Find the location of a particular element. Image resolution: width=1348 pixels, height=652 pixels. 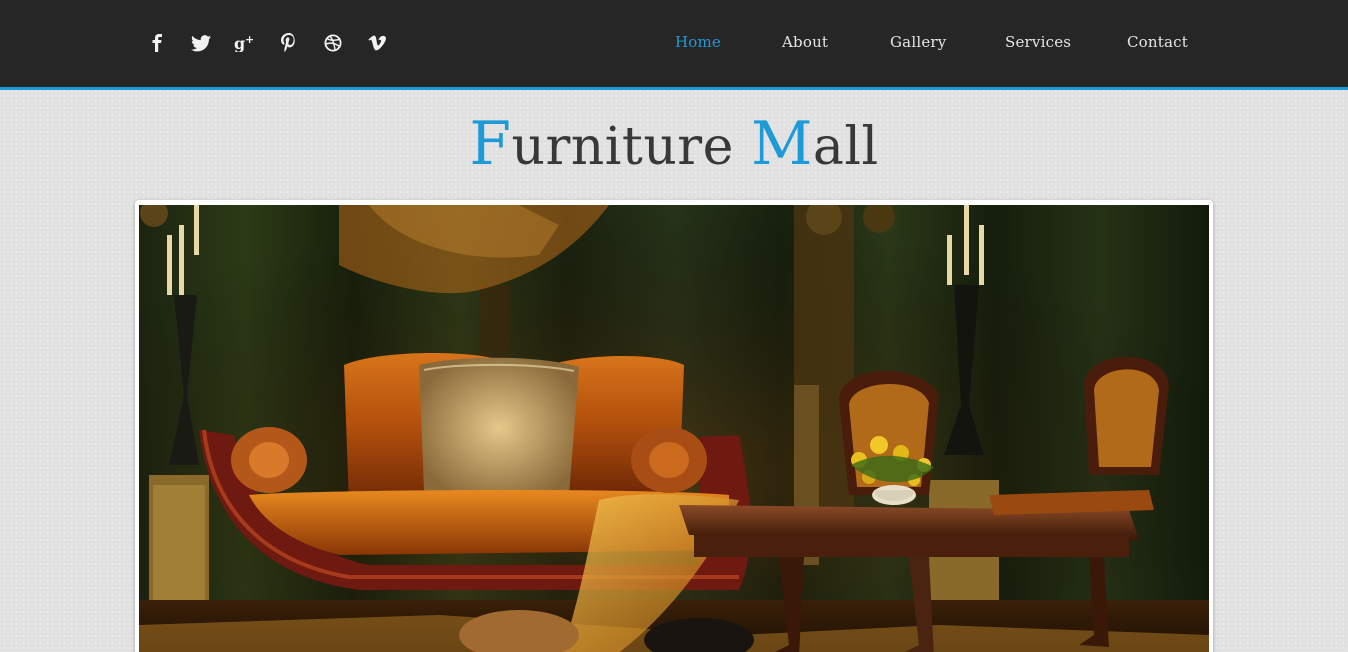

brand-initial-f: F is located at coordinates (490, 144).